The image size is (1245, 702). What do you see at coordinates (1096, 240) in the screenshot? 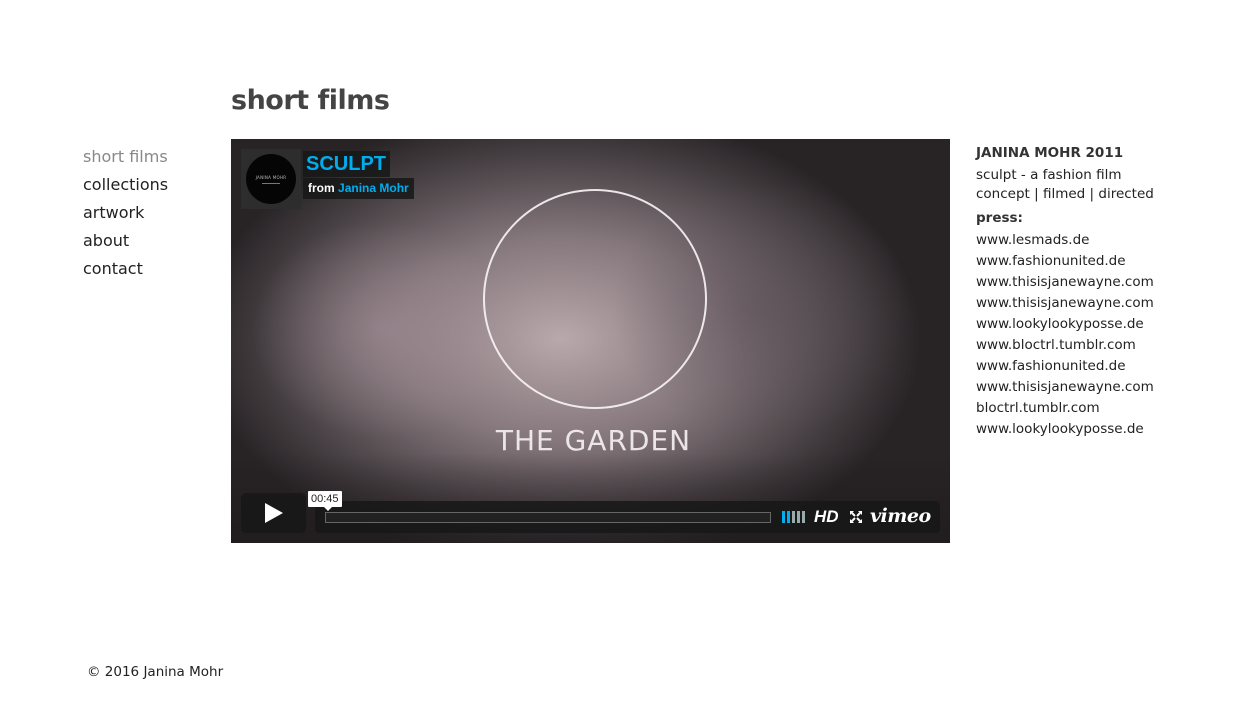
I see `press-link: www.lesmads.de` at bounding box center [1096, 240].